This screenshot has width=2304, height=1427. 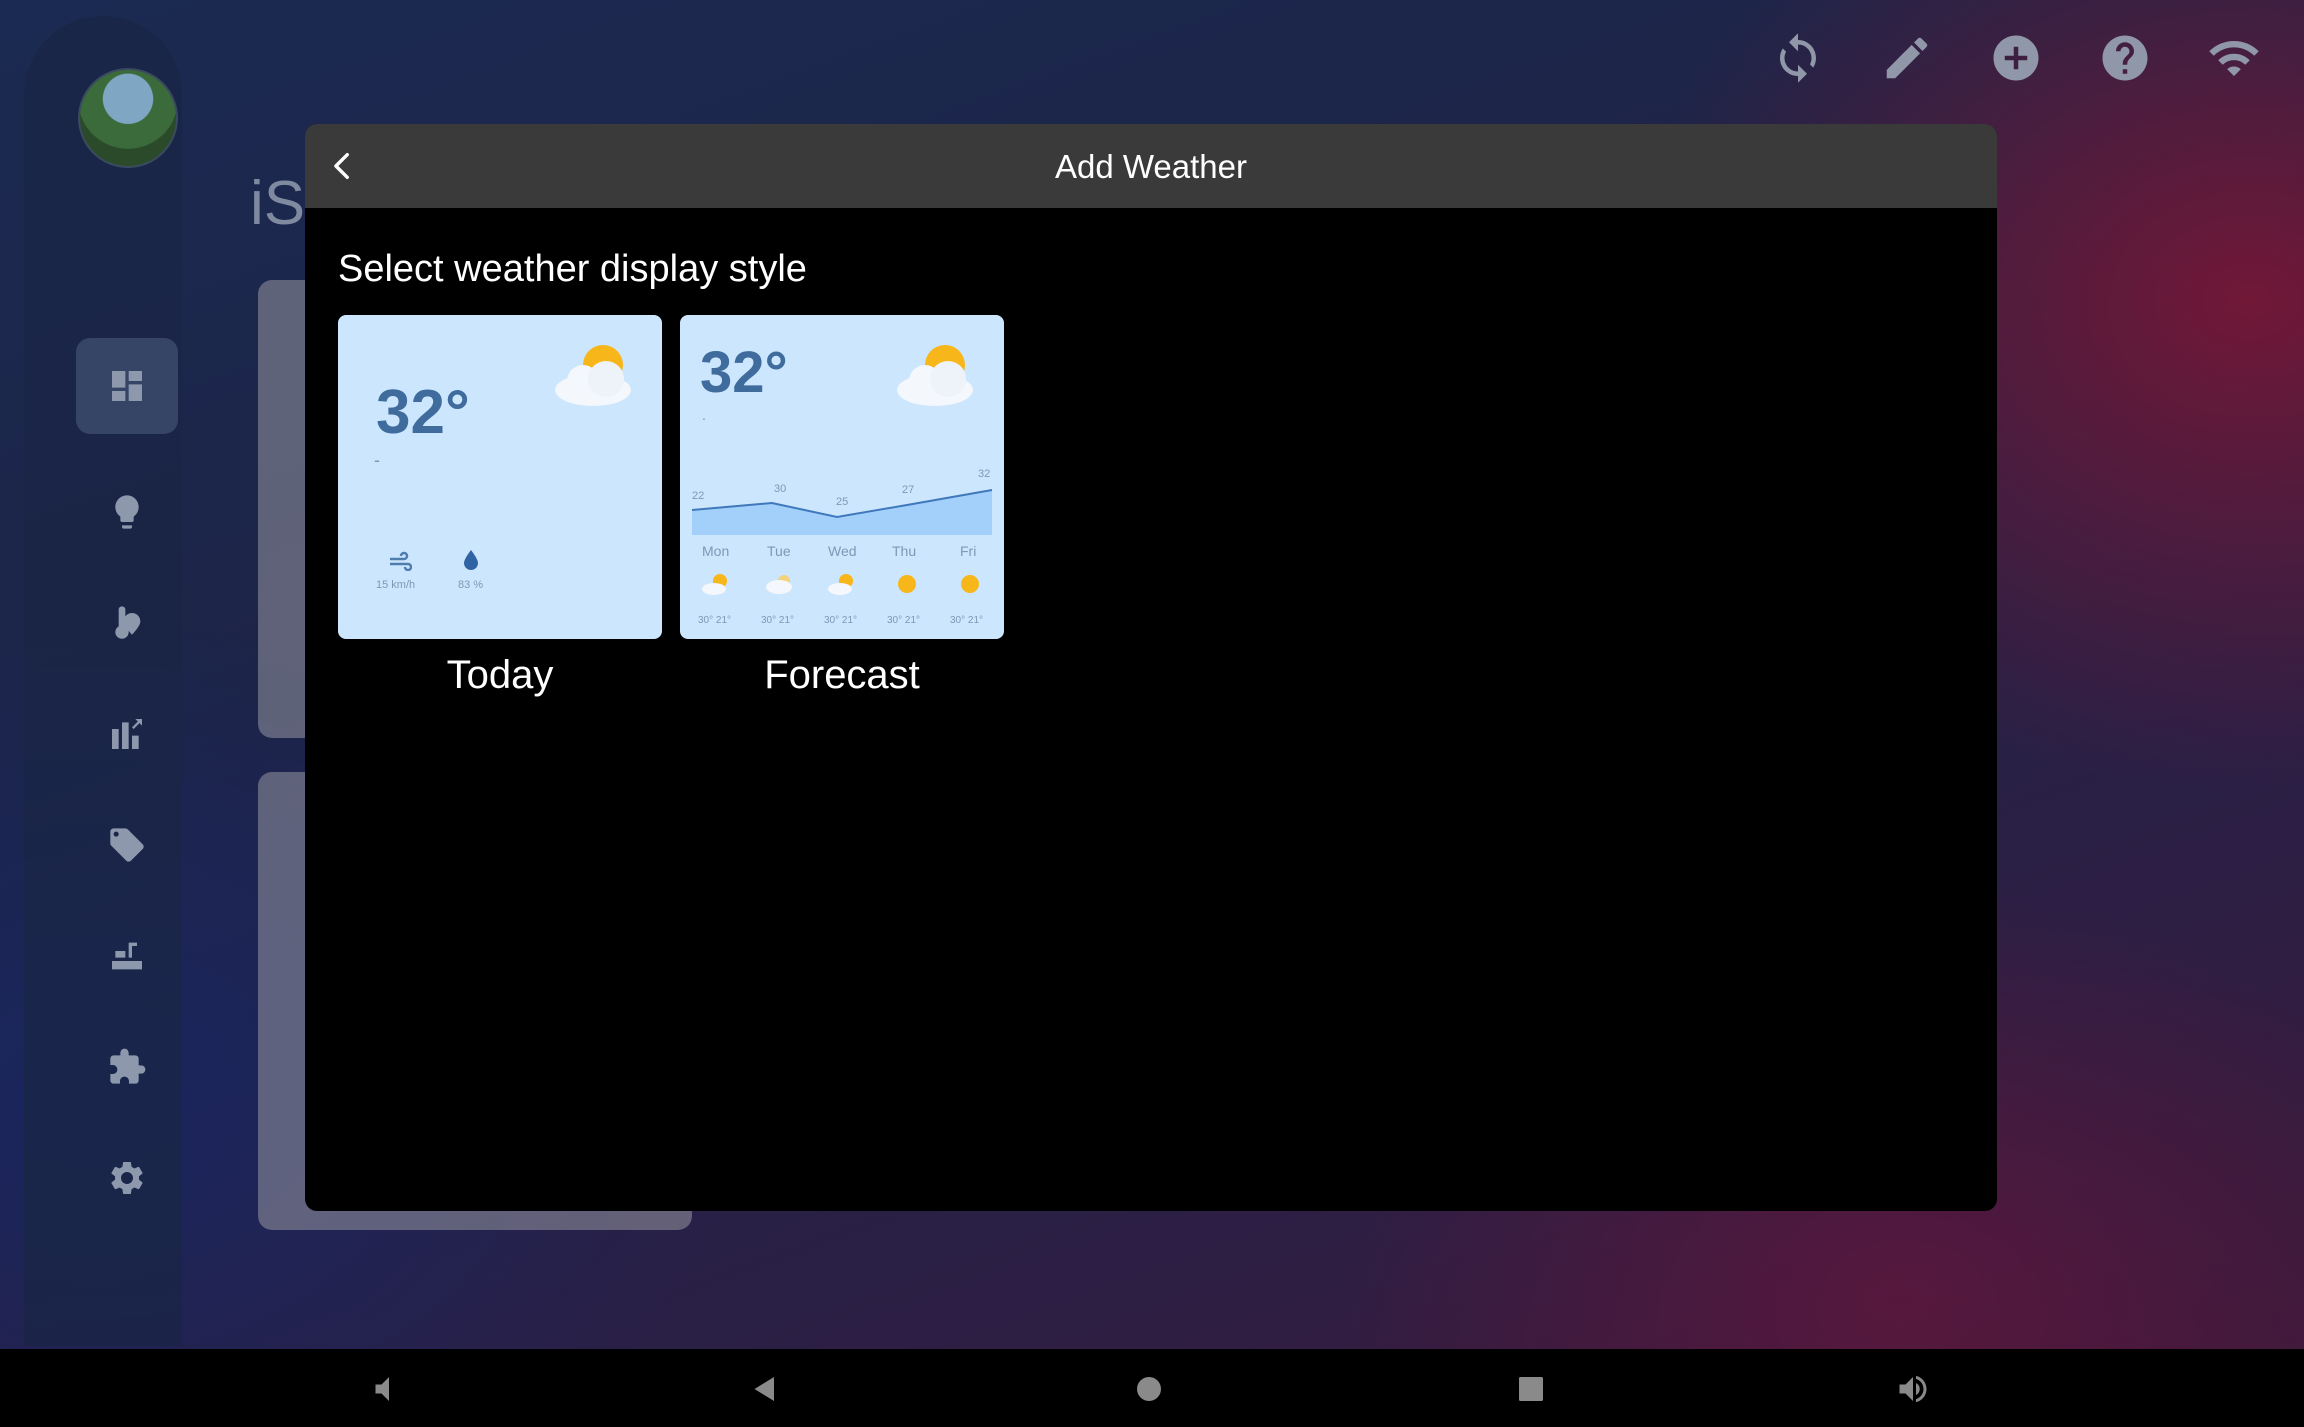 I want to click on sidebar-item-plugins, so click(x=127, y=1067).